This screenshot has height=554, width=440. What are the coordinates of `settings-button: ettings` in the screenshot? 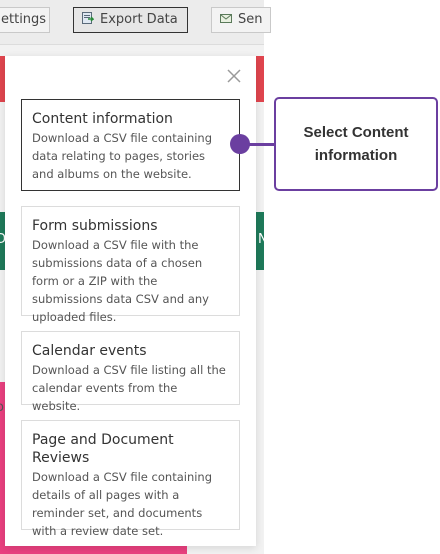 It's located at (25, 20).